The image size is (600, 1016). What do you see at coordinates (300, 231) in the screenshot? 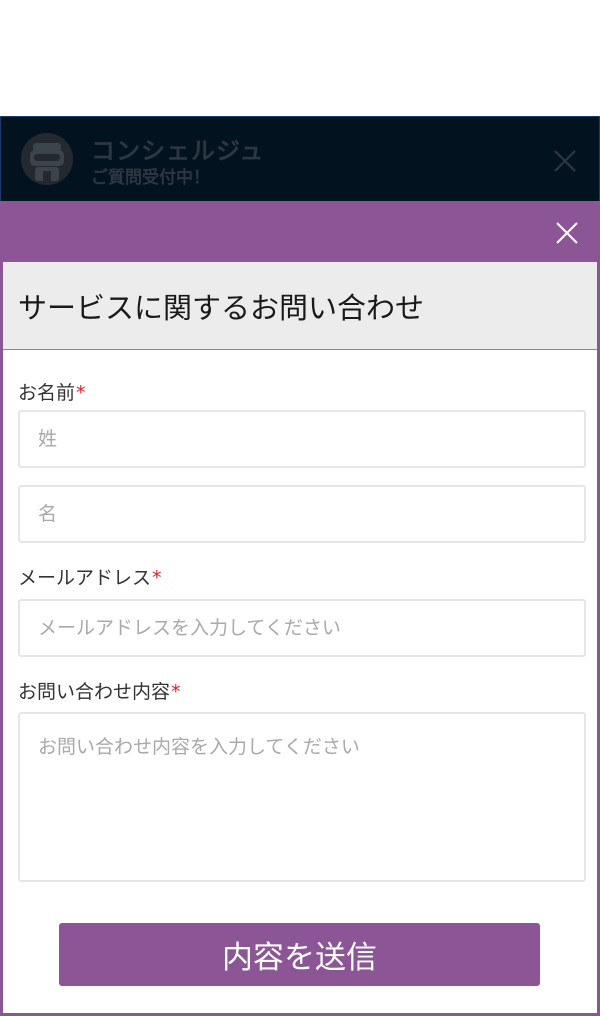
I see `modal-topbar` at bounding box center [300, 231].